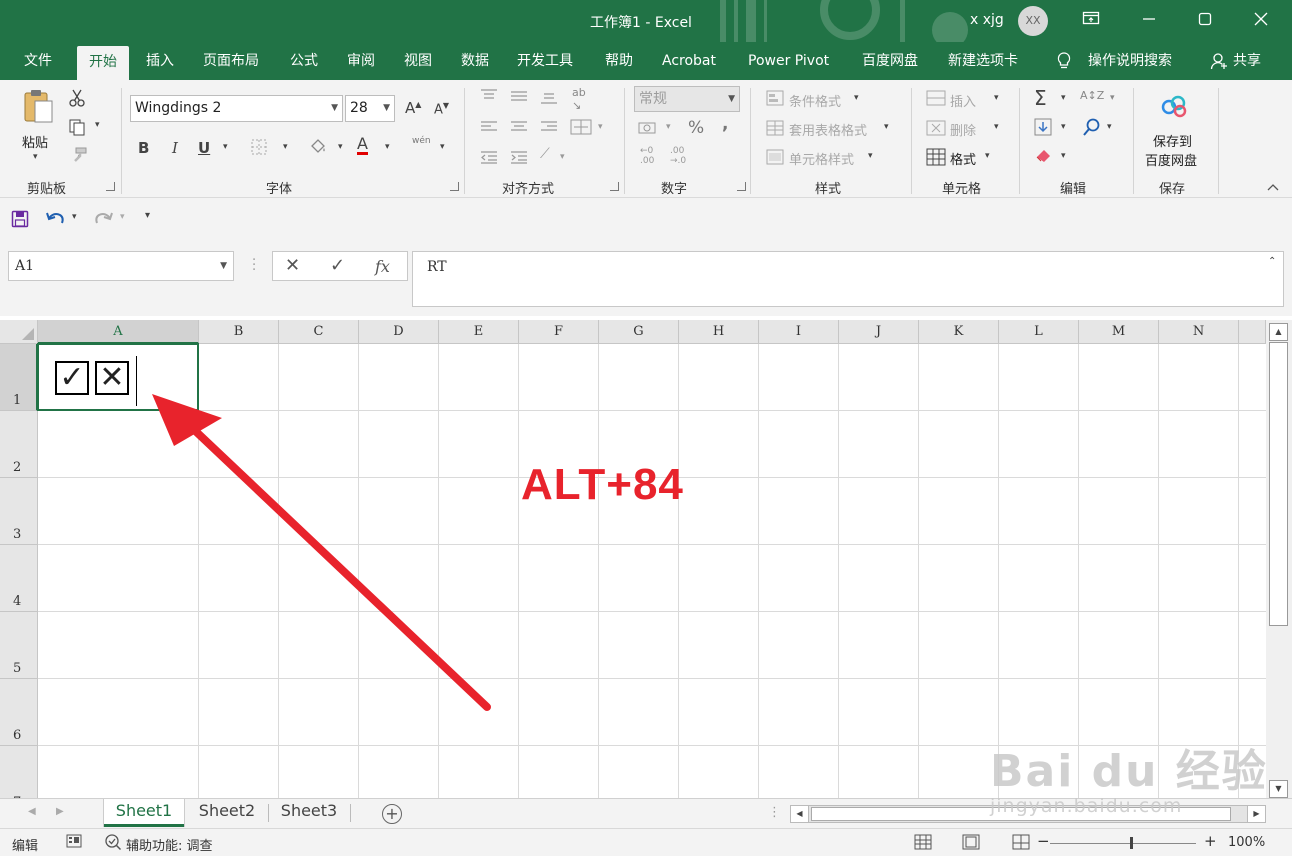 The width and height of the screenshot is (1292, 856). Describe the element at coordinates (519, 129) in the screenshot. I see `align-center-icon` at that location.